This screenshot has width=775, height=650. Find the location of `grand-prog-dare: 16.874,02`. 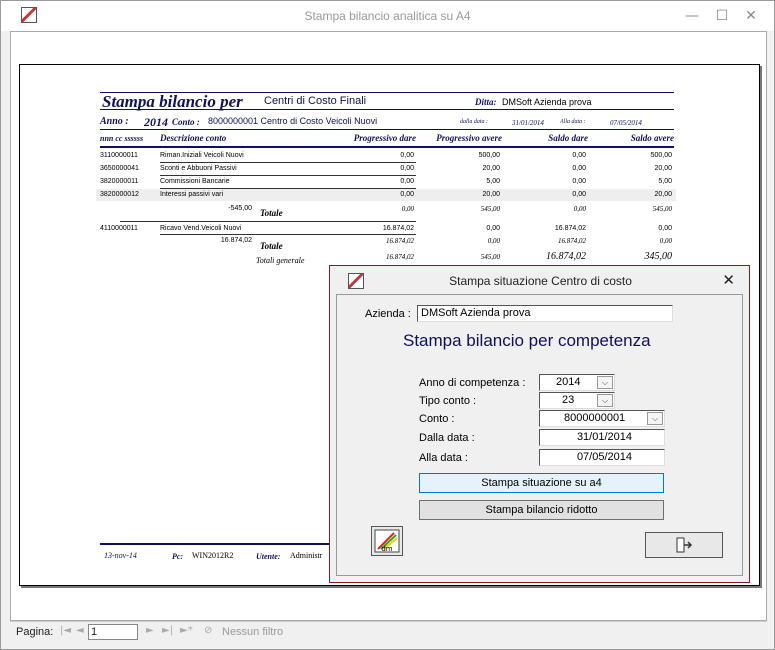

grand-prog-dare: 16.874,02 is located at coordinates (400, 257).